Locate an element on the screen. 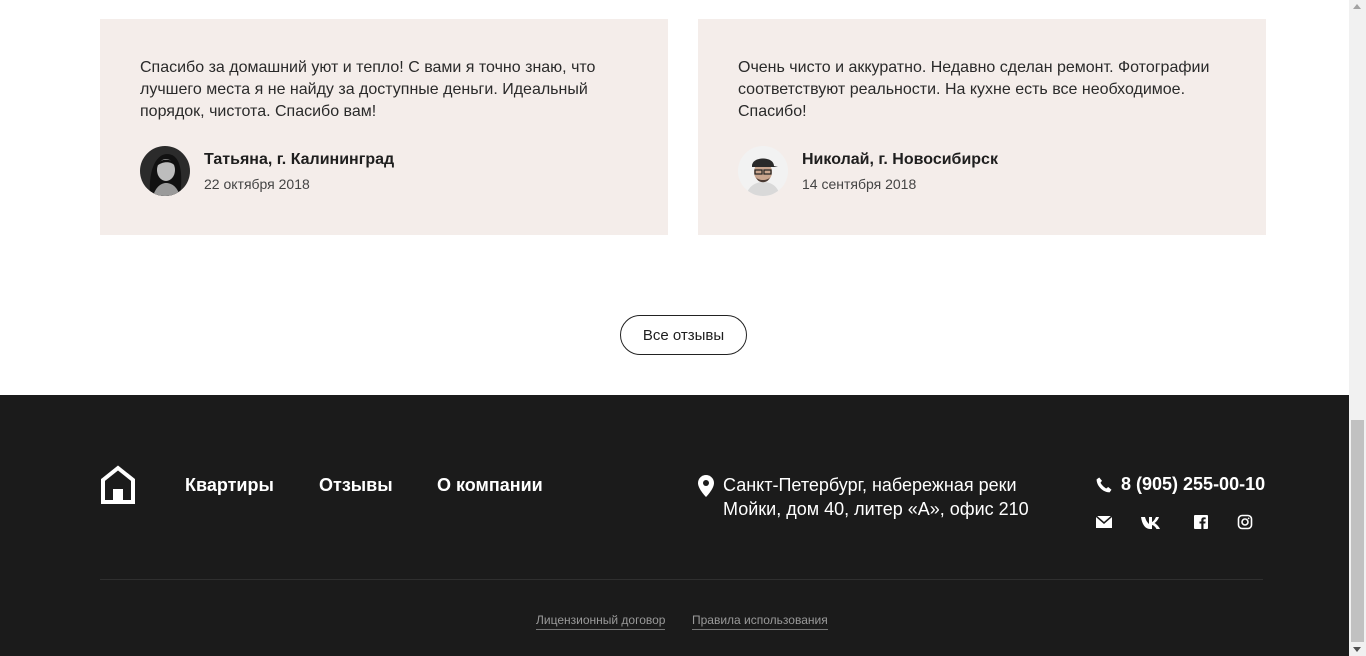 The width and height of the screenshot is (1366, 656). terms-of-use-link: Правила использования is located at coordinates (760, 621).